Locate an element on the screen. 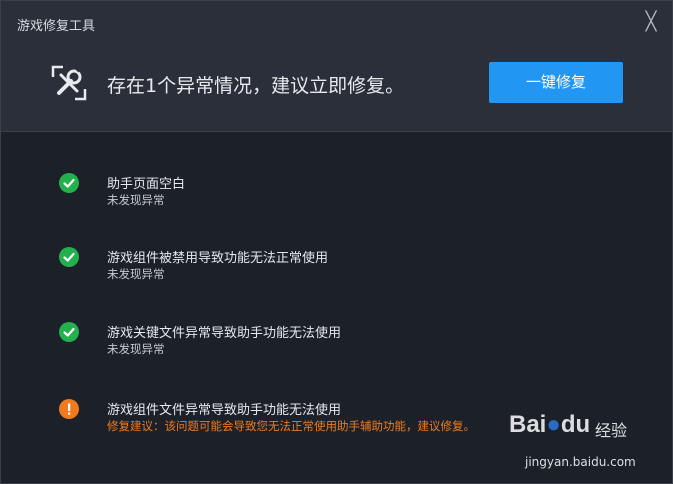 The height and width of the screenshot is (484, 673). summary-message: 存在1个异常情况，建议立即修复。 is located at coordinates (256, 86).